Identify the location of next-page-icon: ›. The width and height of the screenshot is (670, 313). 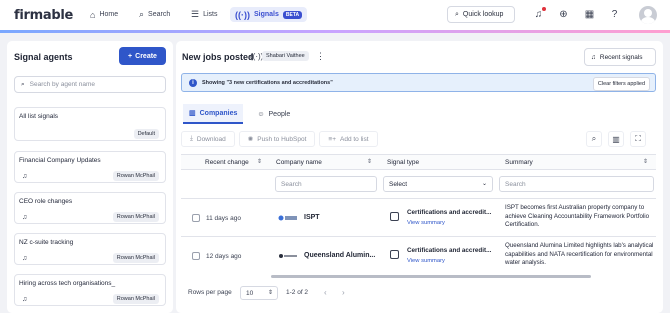
(343, 292).